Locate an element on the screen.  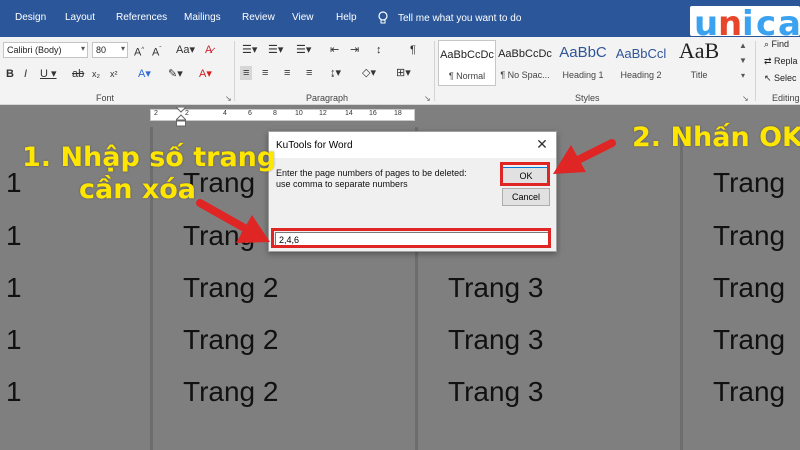
style-title: AaB Title is located at coordinates (699, 62).